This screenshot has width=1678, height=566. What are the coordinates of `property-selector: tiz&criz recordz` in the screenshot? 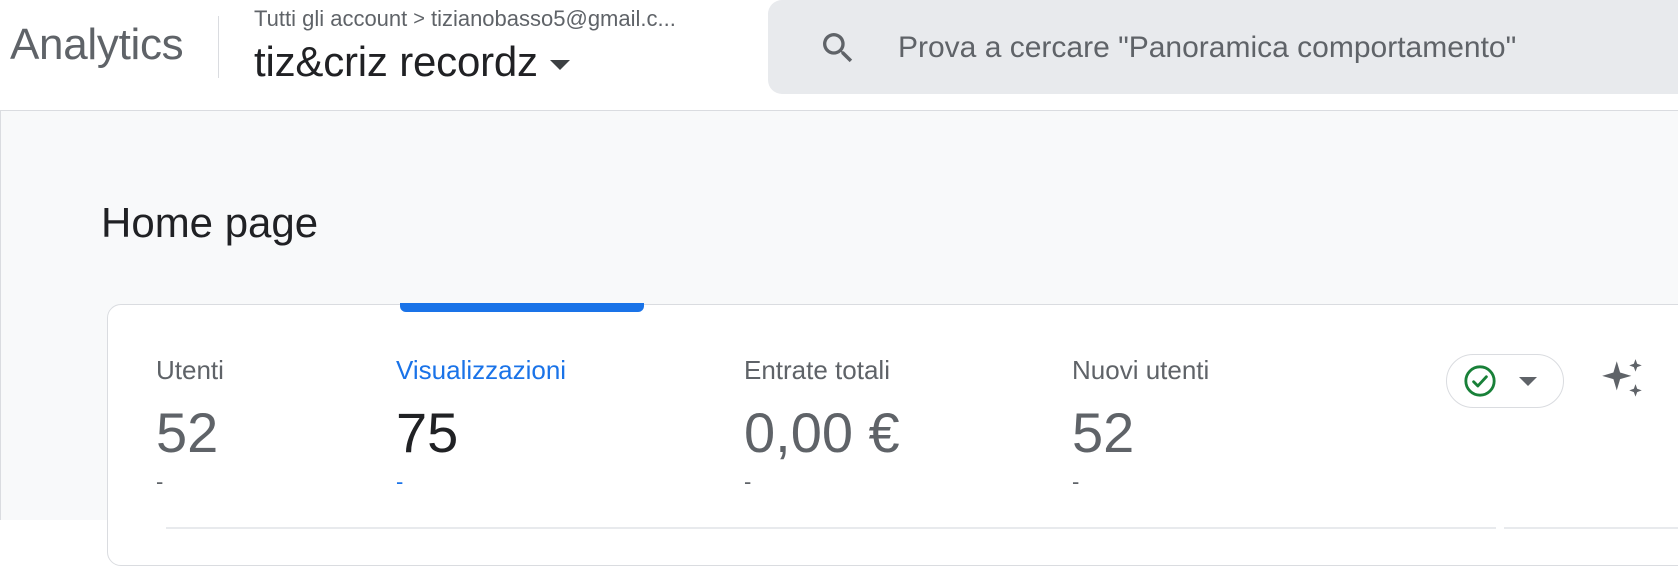 It's located at (412, 62).